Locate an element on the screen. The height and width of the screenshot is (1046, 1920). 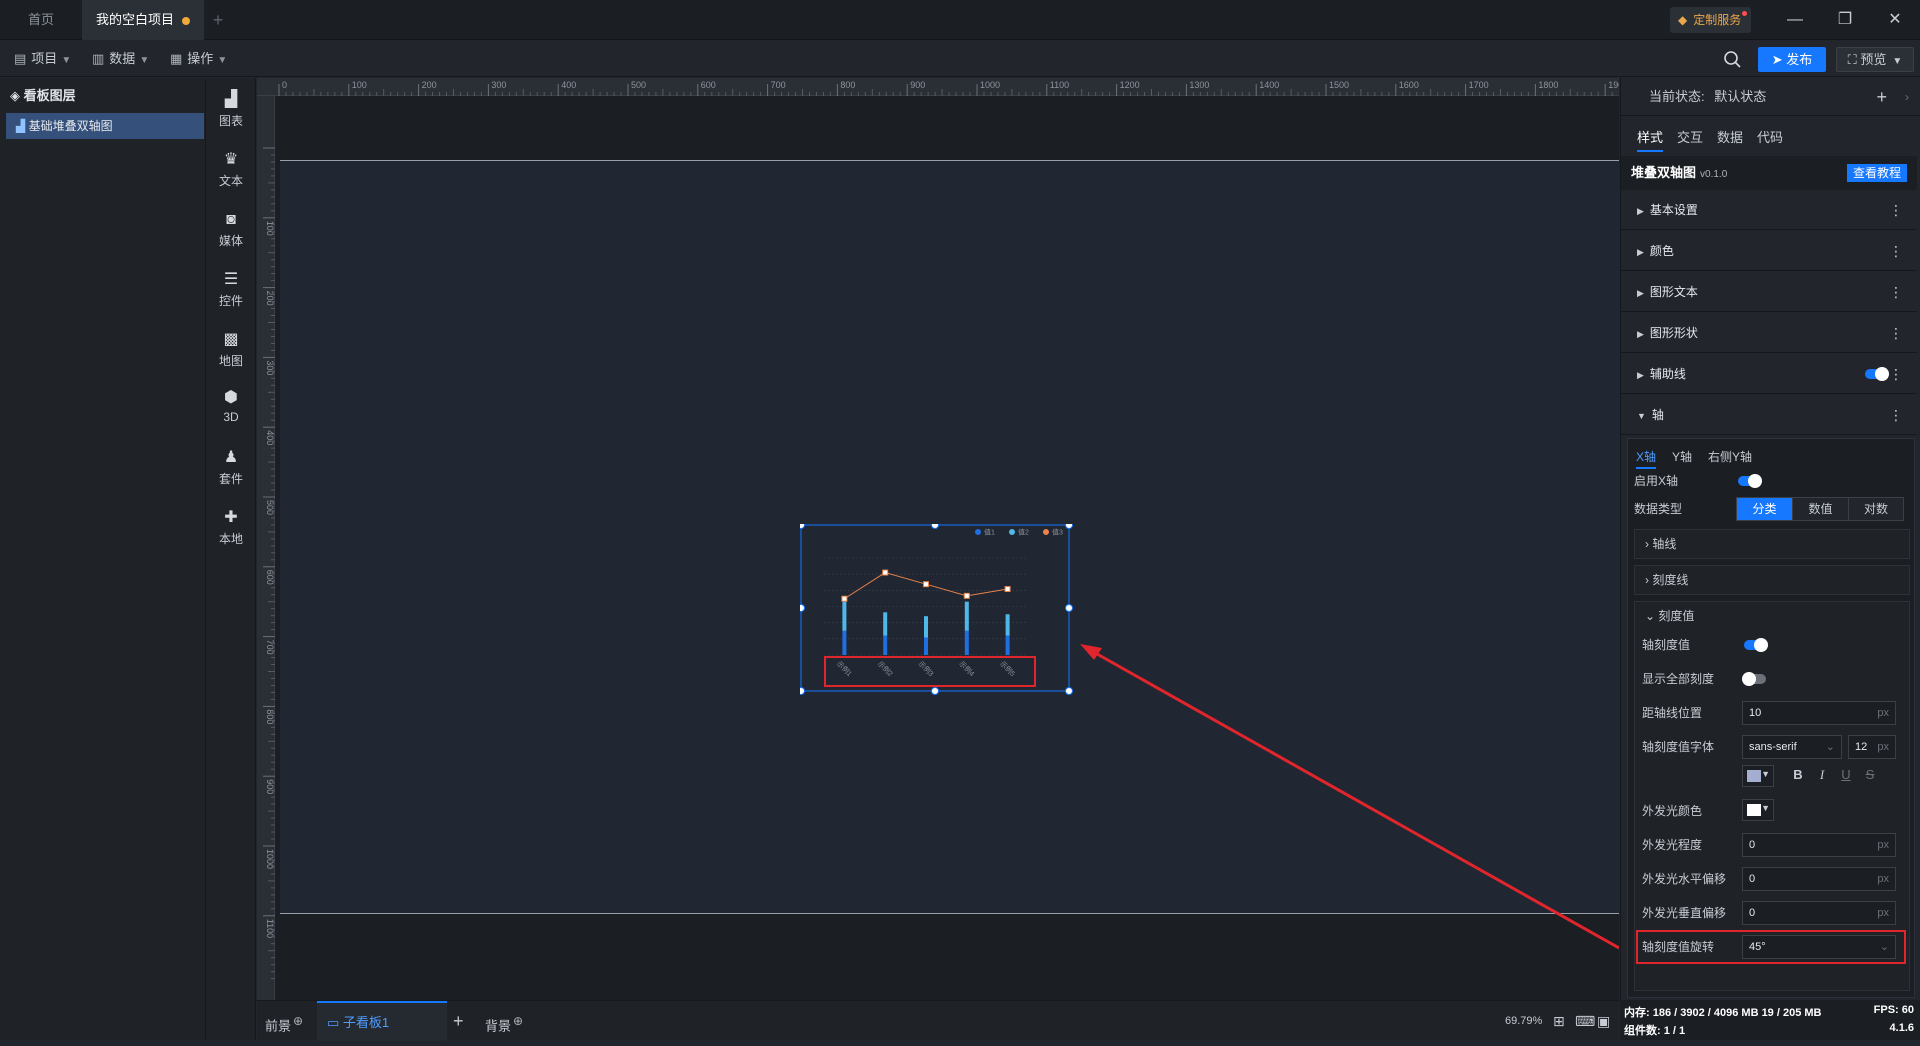
tab-interaction: 交互 is located at coordinates (1690, 138).